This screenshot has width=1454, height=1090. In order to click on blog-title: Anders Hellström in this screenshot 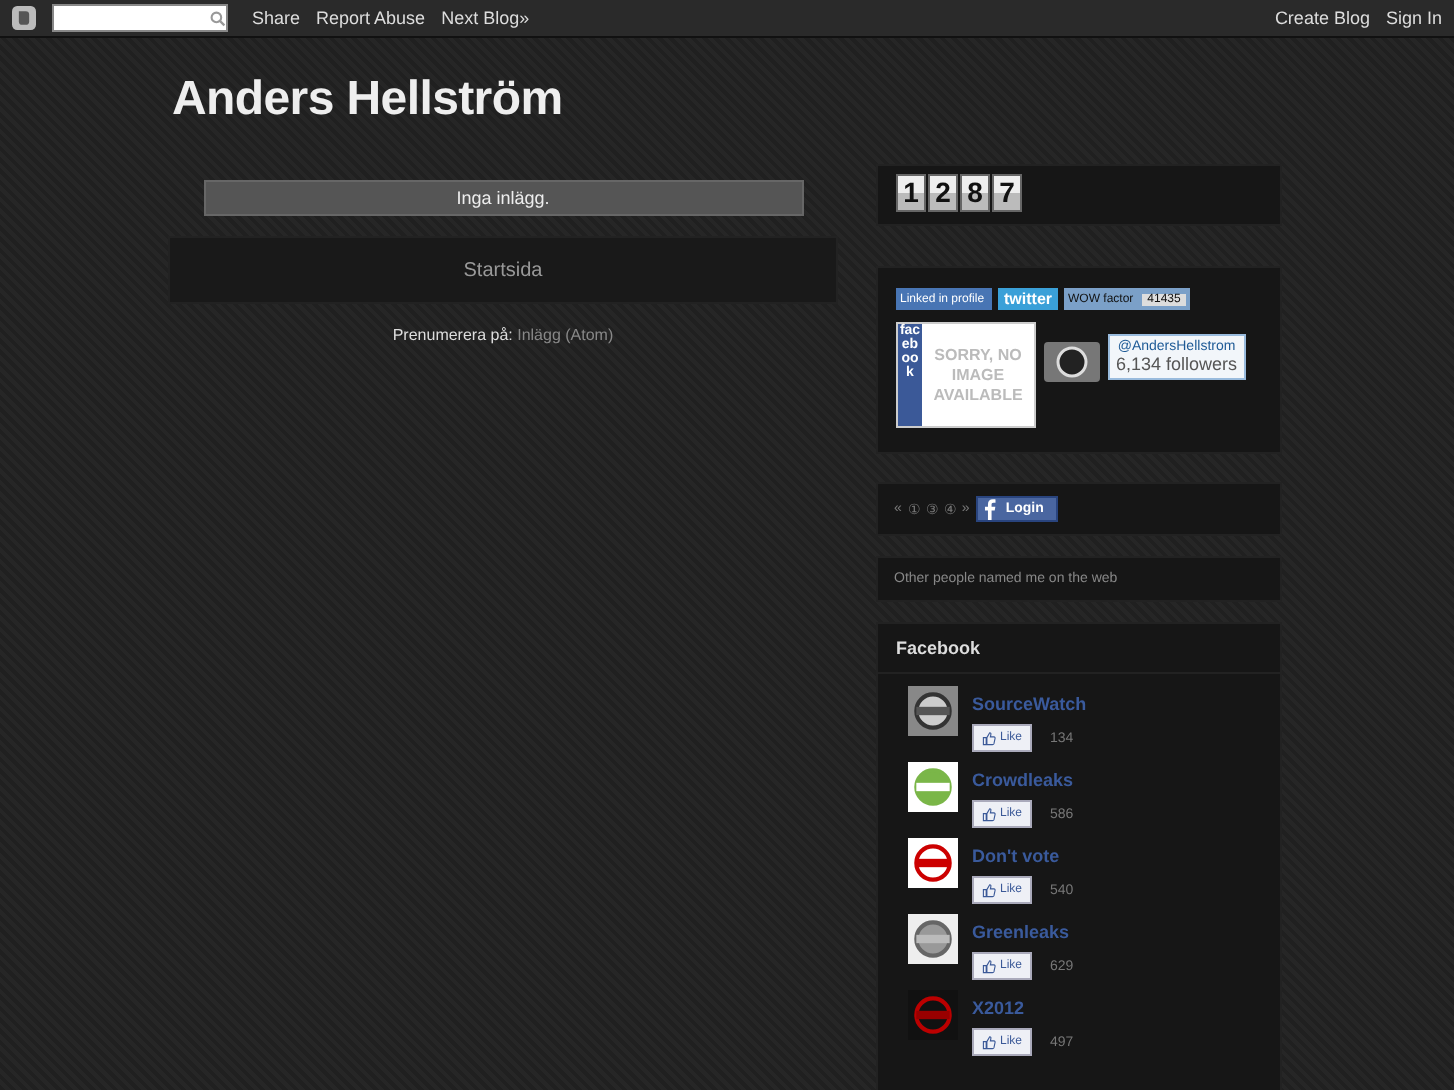, I will do `click(367, 100)`.